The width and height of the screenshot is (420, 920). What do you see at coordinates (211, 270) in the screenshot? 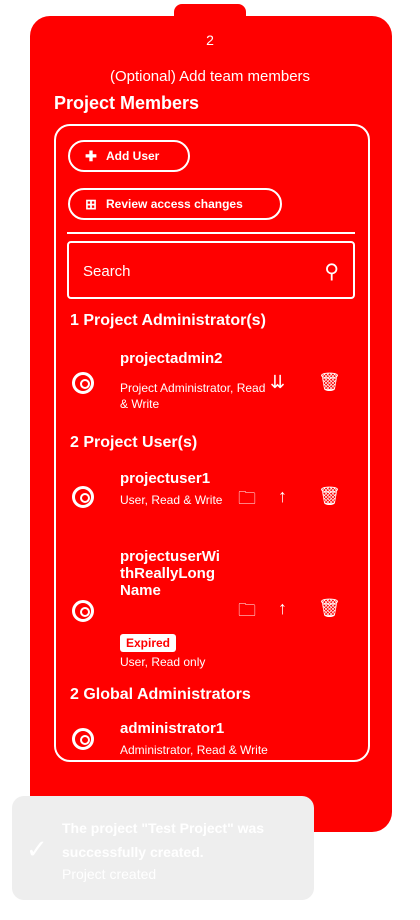
I see `search-input: Search ⚲` at bounding box center [211, 270].